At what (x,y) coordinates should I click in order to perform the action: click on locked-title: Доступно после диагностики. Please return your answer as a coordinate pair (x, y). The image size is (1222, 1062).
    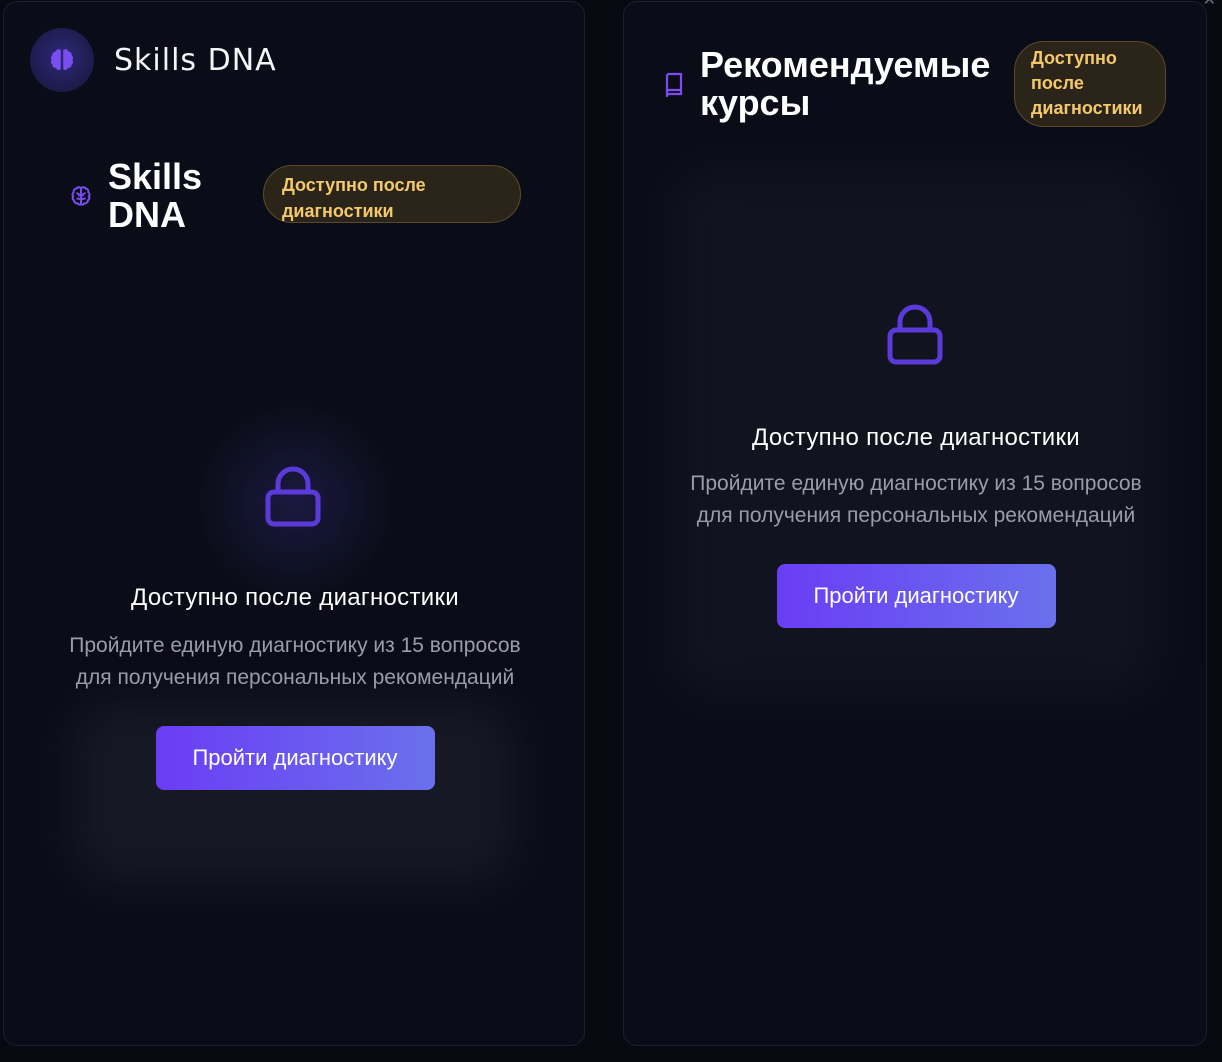
    Looking at the image, I should click on (916, 437).